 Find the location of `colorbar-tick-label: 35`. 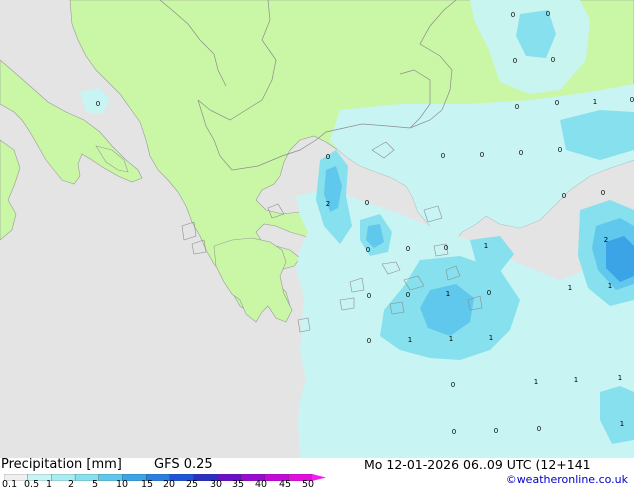

colorbar-tick-label: 35 is located at coordinates (238, 484).